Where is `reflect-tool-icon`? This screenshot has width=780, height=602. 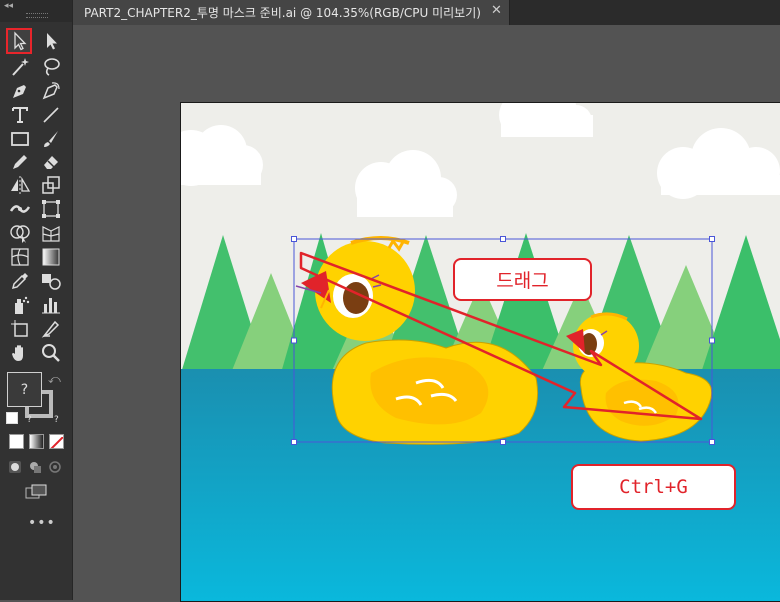 reflect-tool-icon is located at coordinates (20, 185).